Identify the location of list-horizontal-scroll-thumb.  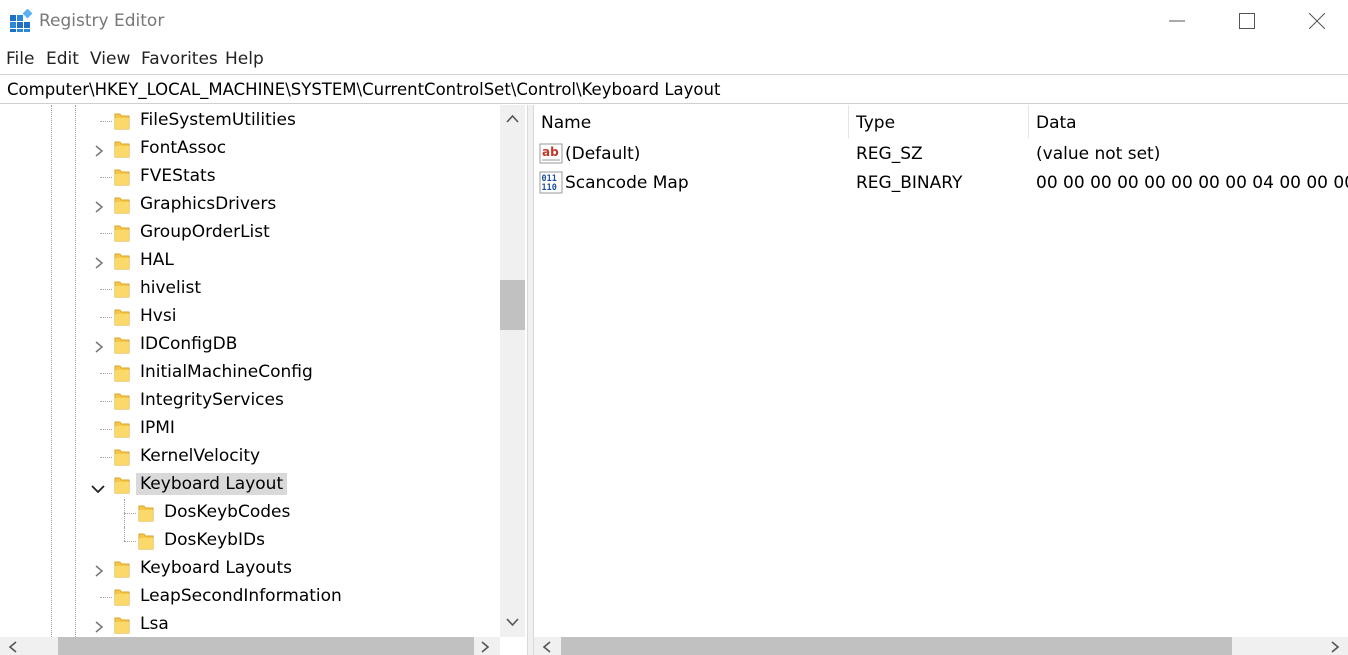
(896, 646).